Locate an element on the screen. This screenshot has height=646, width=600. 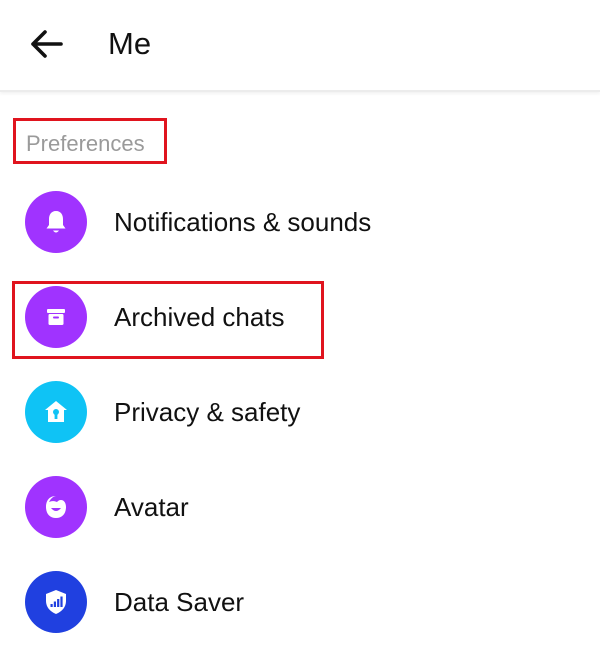
list-item-label: Data Saver is located at coordinates (179, 602).